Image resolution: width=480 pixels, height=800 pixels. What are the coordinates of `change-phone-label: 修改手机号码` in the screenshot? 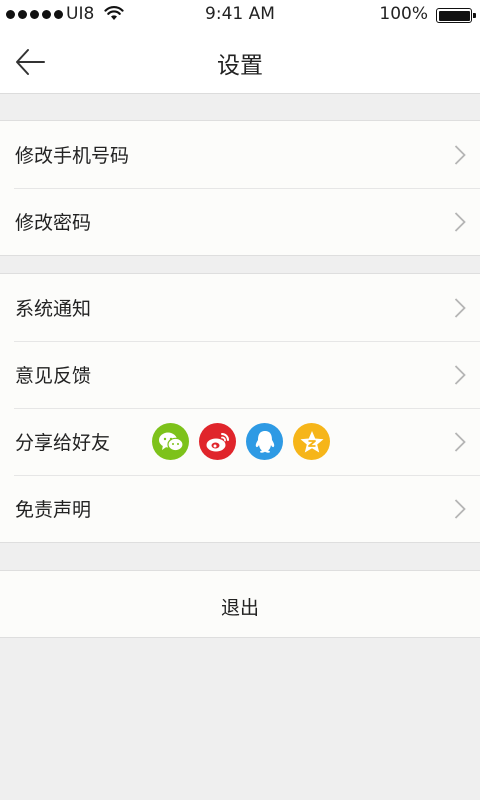 It's located at (72, 156).